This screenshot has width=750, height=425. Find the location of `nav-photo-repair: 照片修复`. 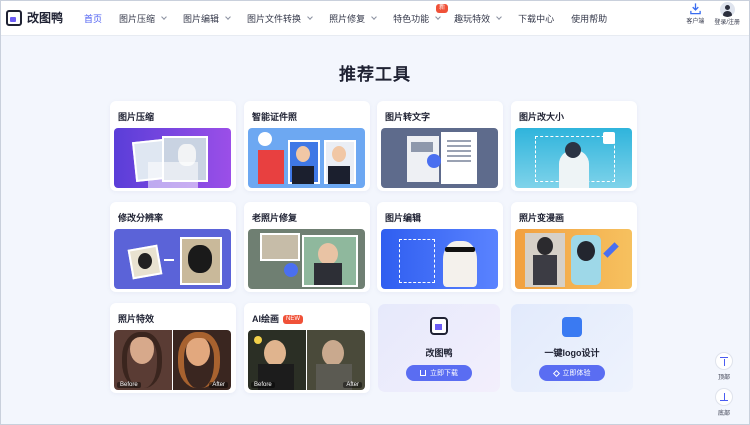

nav-photo-repair: 照片修复 is located at coordinates (353, 18).